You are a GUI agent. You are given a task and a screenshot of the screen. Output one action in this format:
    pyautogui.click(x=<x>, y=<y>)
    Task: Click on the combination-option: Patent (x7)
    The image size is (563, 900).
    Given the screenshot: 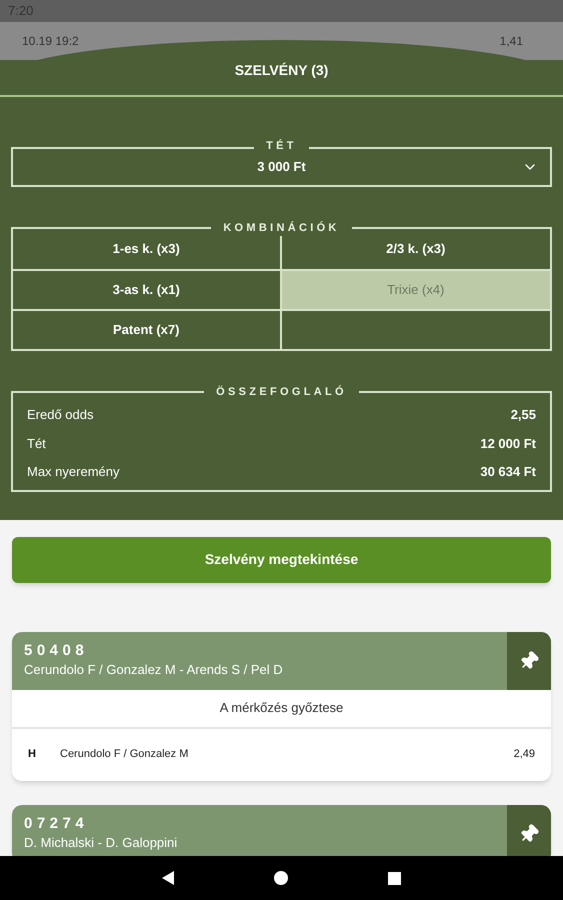 What is the action you would take?
    pyautogui.click(x=147, y=329)
    